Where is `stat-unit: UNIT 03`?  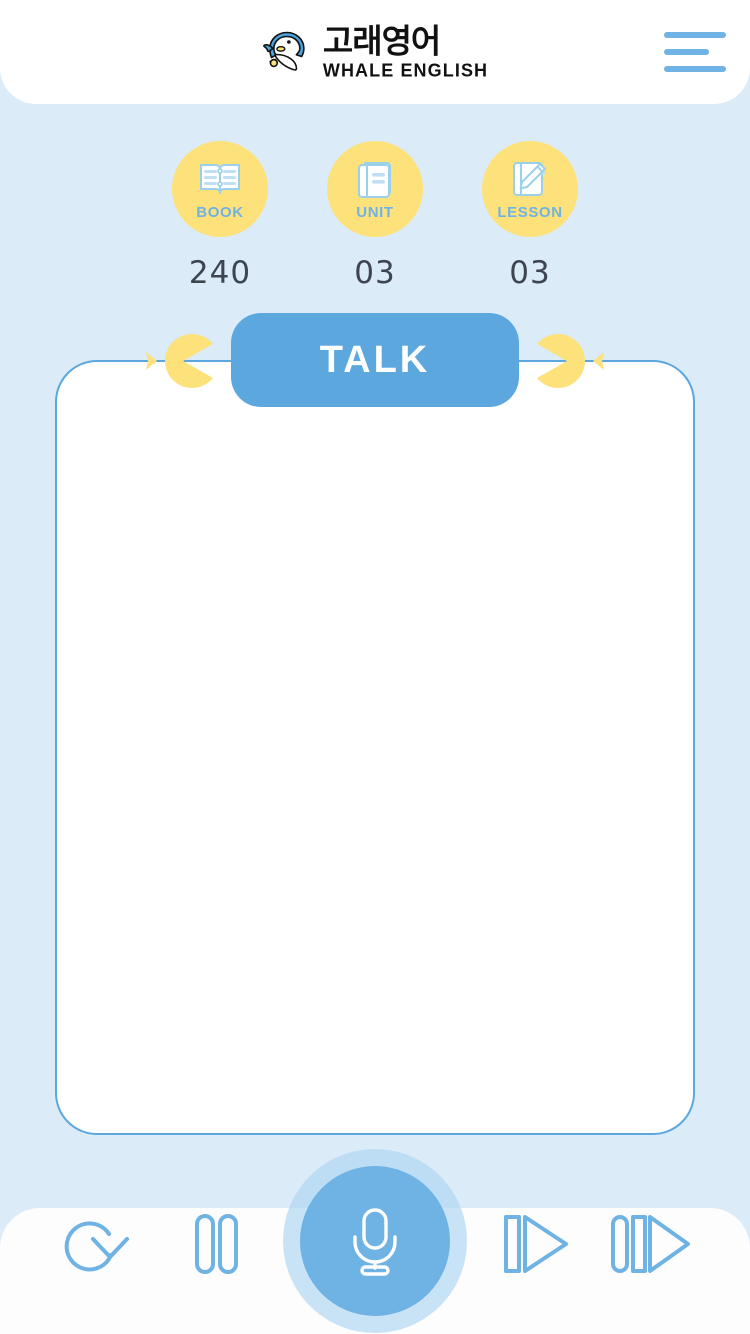
stat-unit: UNIT 03 is located at coordinates (375, 216).